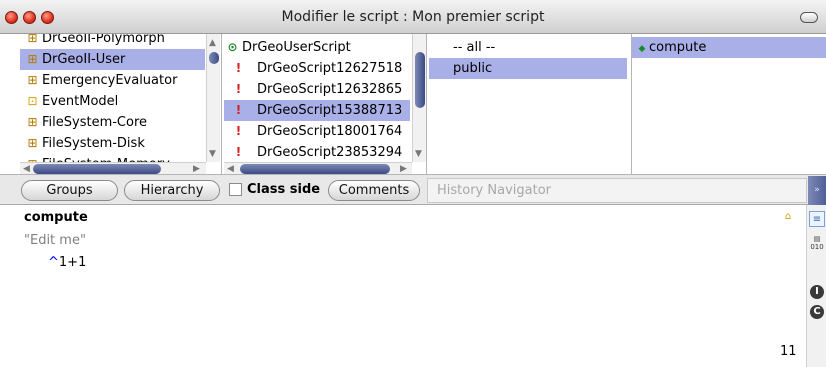  Describe the element at coordinates (642, 49) in the screenshot. I see `method-icon: ◆` at that location.